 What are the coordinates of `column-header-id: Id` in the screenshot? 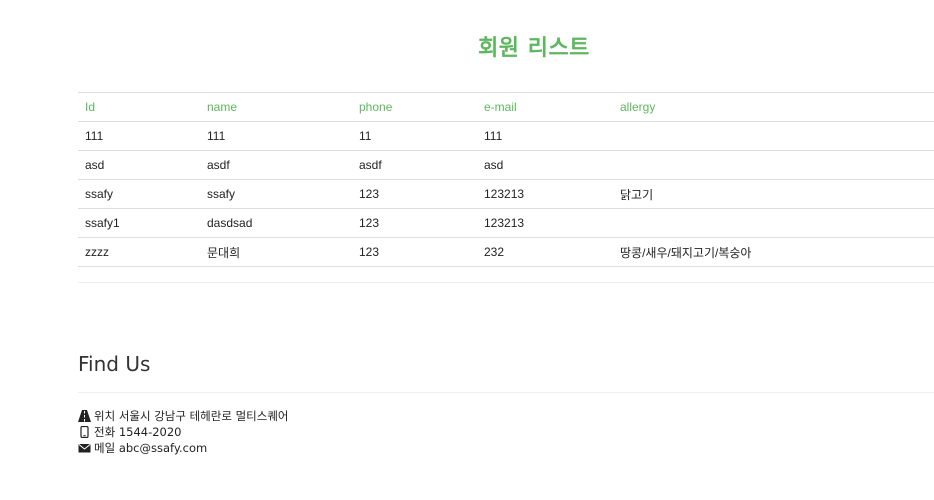 It's located at (139, 107).